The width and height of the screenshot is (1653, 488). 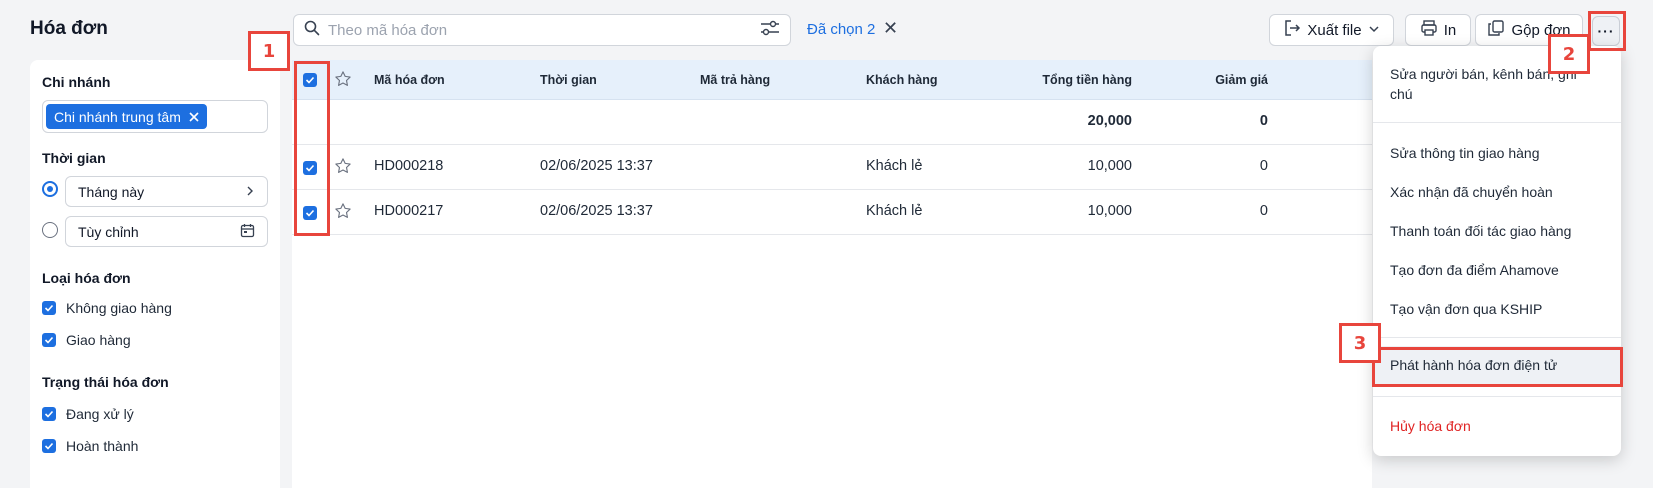 What do you see at coordinates (86, 278) in the screenshot?
I see `invoice-type-heading: Loại hóa đơn` at bounding box center [86, 278].